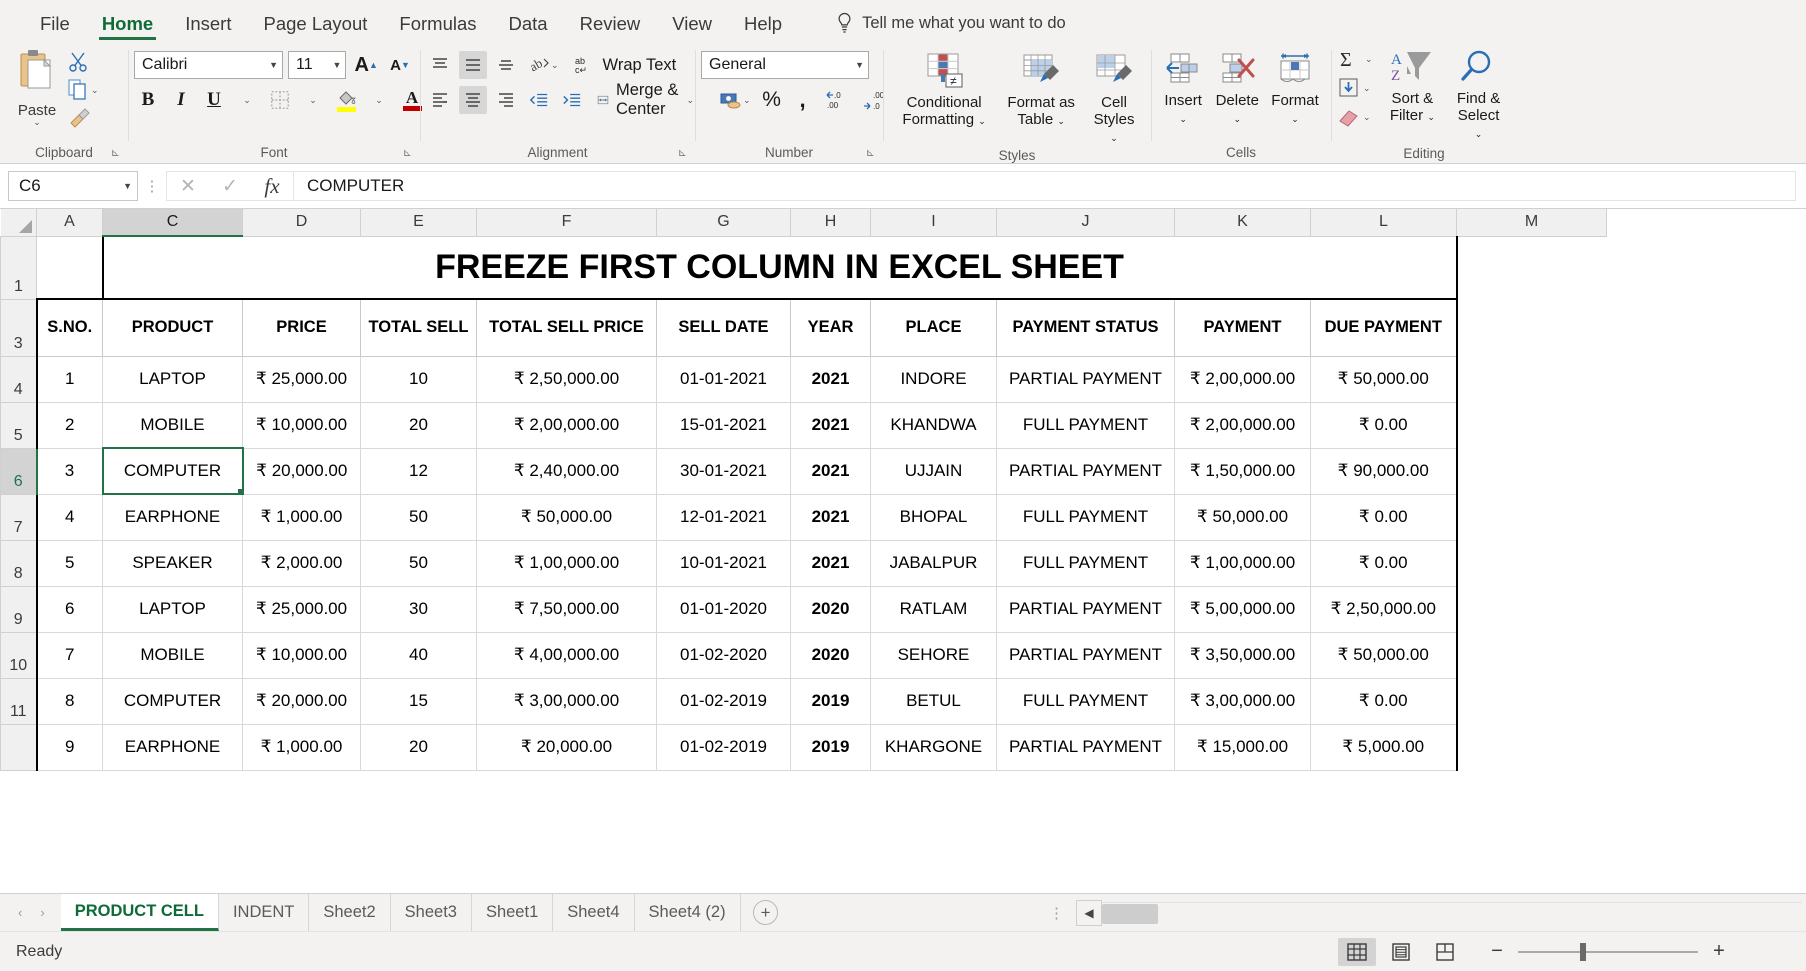  I want to click on column-header-c: C, so click(172, 223).